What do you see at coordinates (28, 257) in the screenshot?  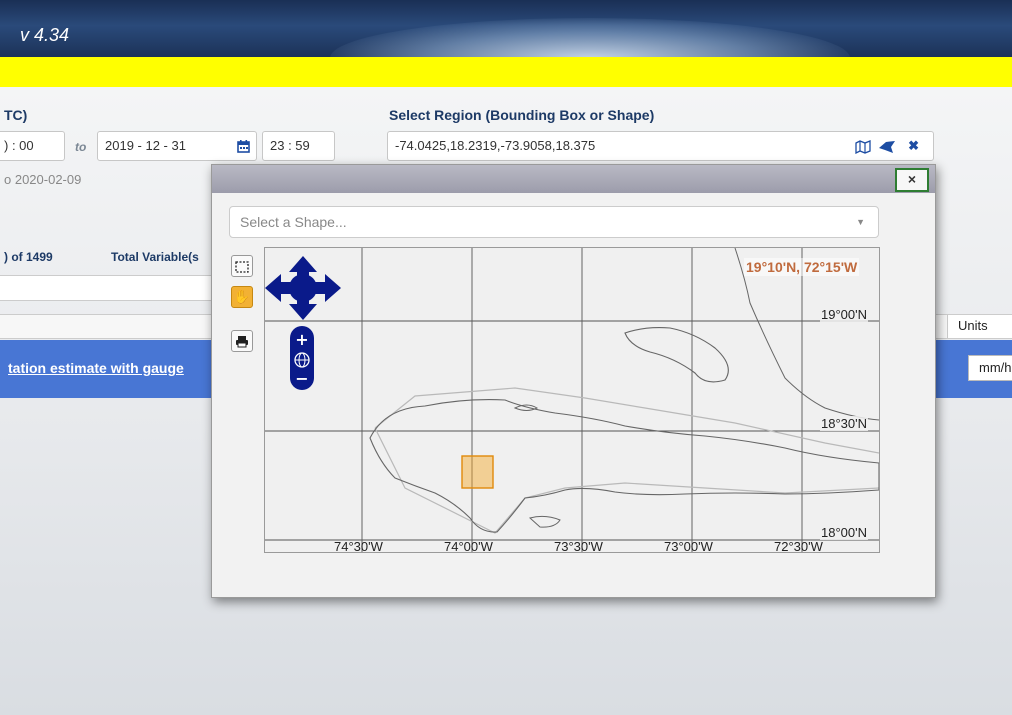 I see `results-count: ) of 1499` at bounding box center [28, 257].